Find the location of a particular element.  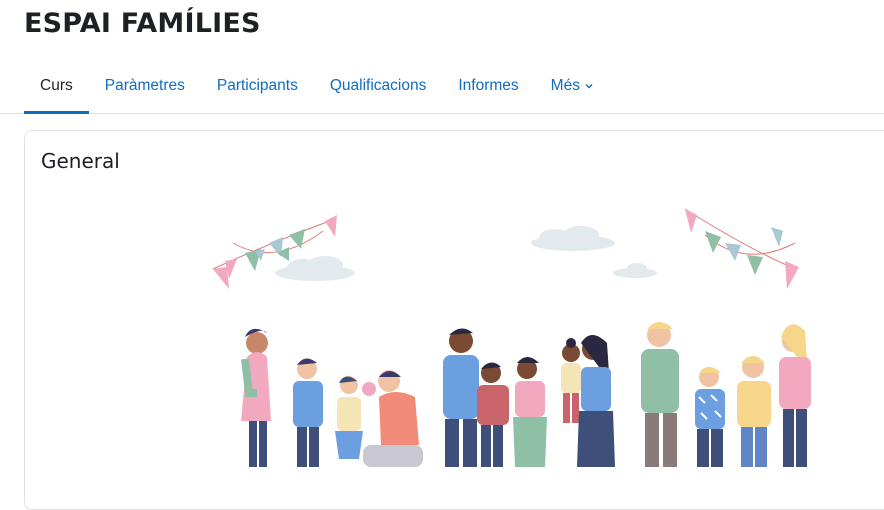

tab-label: Qualificacions is located at coordinates (378, 85).